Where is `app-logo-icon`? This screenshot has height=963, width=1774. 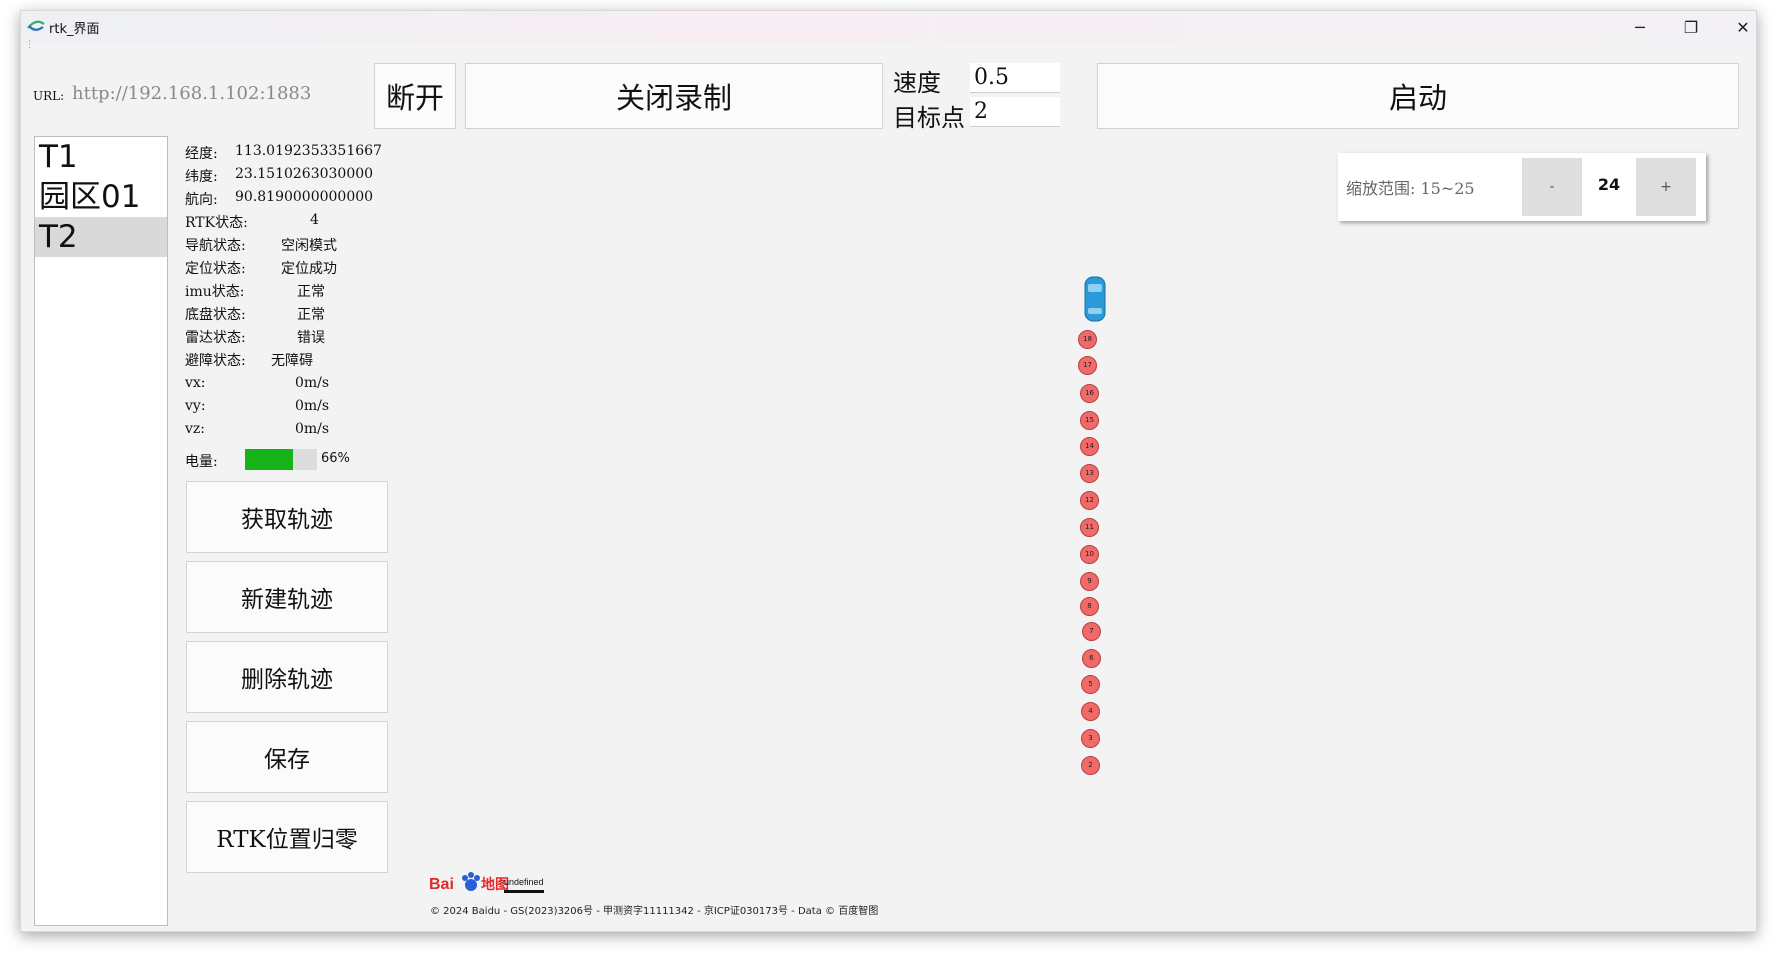 app-logo-icon is located at coordinates (36, 25).